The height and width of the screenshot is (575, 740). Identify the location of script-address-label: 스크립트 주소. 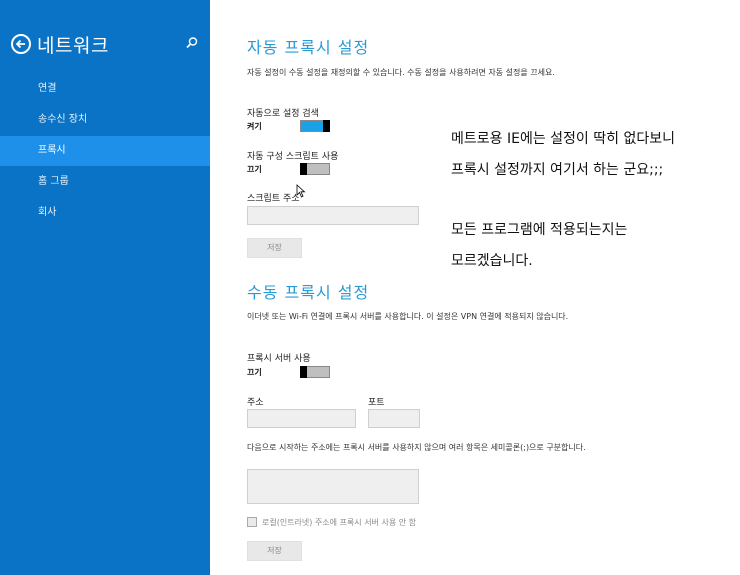
(273, 199).